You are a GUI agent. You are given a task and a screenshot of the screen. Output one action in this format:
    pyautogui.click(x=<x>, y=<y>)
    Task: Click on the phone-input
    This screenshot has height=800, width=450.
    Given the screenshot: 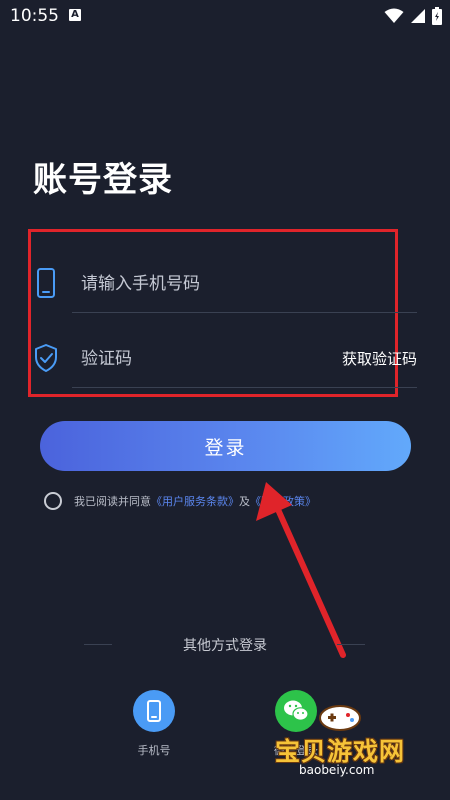 What is the action you would take?
    pyautogui.click(x=206, y=284)
    